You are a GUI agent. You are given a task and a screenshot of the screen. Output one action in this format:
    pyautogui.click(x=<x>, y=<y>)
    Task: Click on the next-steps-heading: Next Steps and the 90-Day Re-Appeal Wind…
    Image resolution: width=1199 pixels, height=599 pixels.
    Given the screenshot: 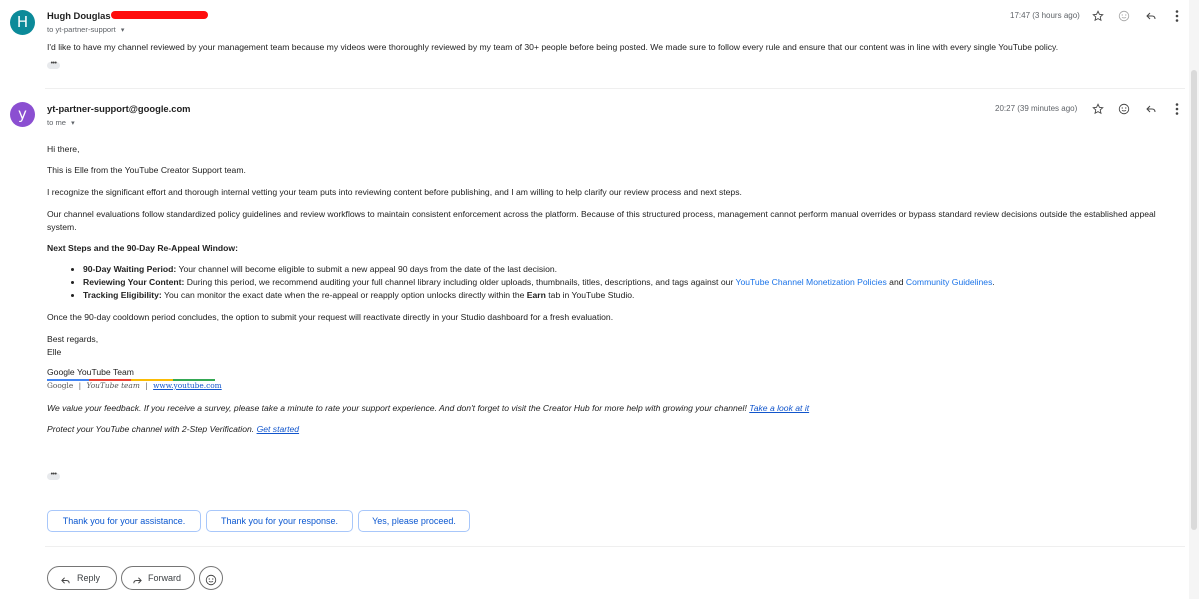 What is the action you would take?
    pyautogui.click(x=142, y=248)
    